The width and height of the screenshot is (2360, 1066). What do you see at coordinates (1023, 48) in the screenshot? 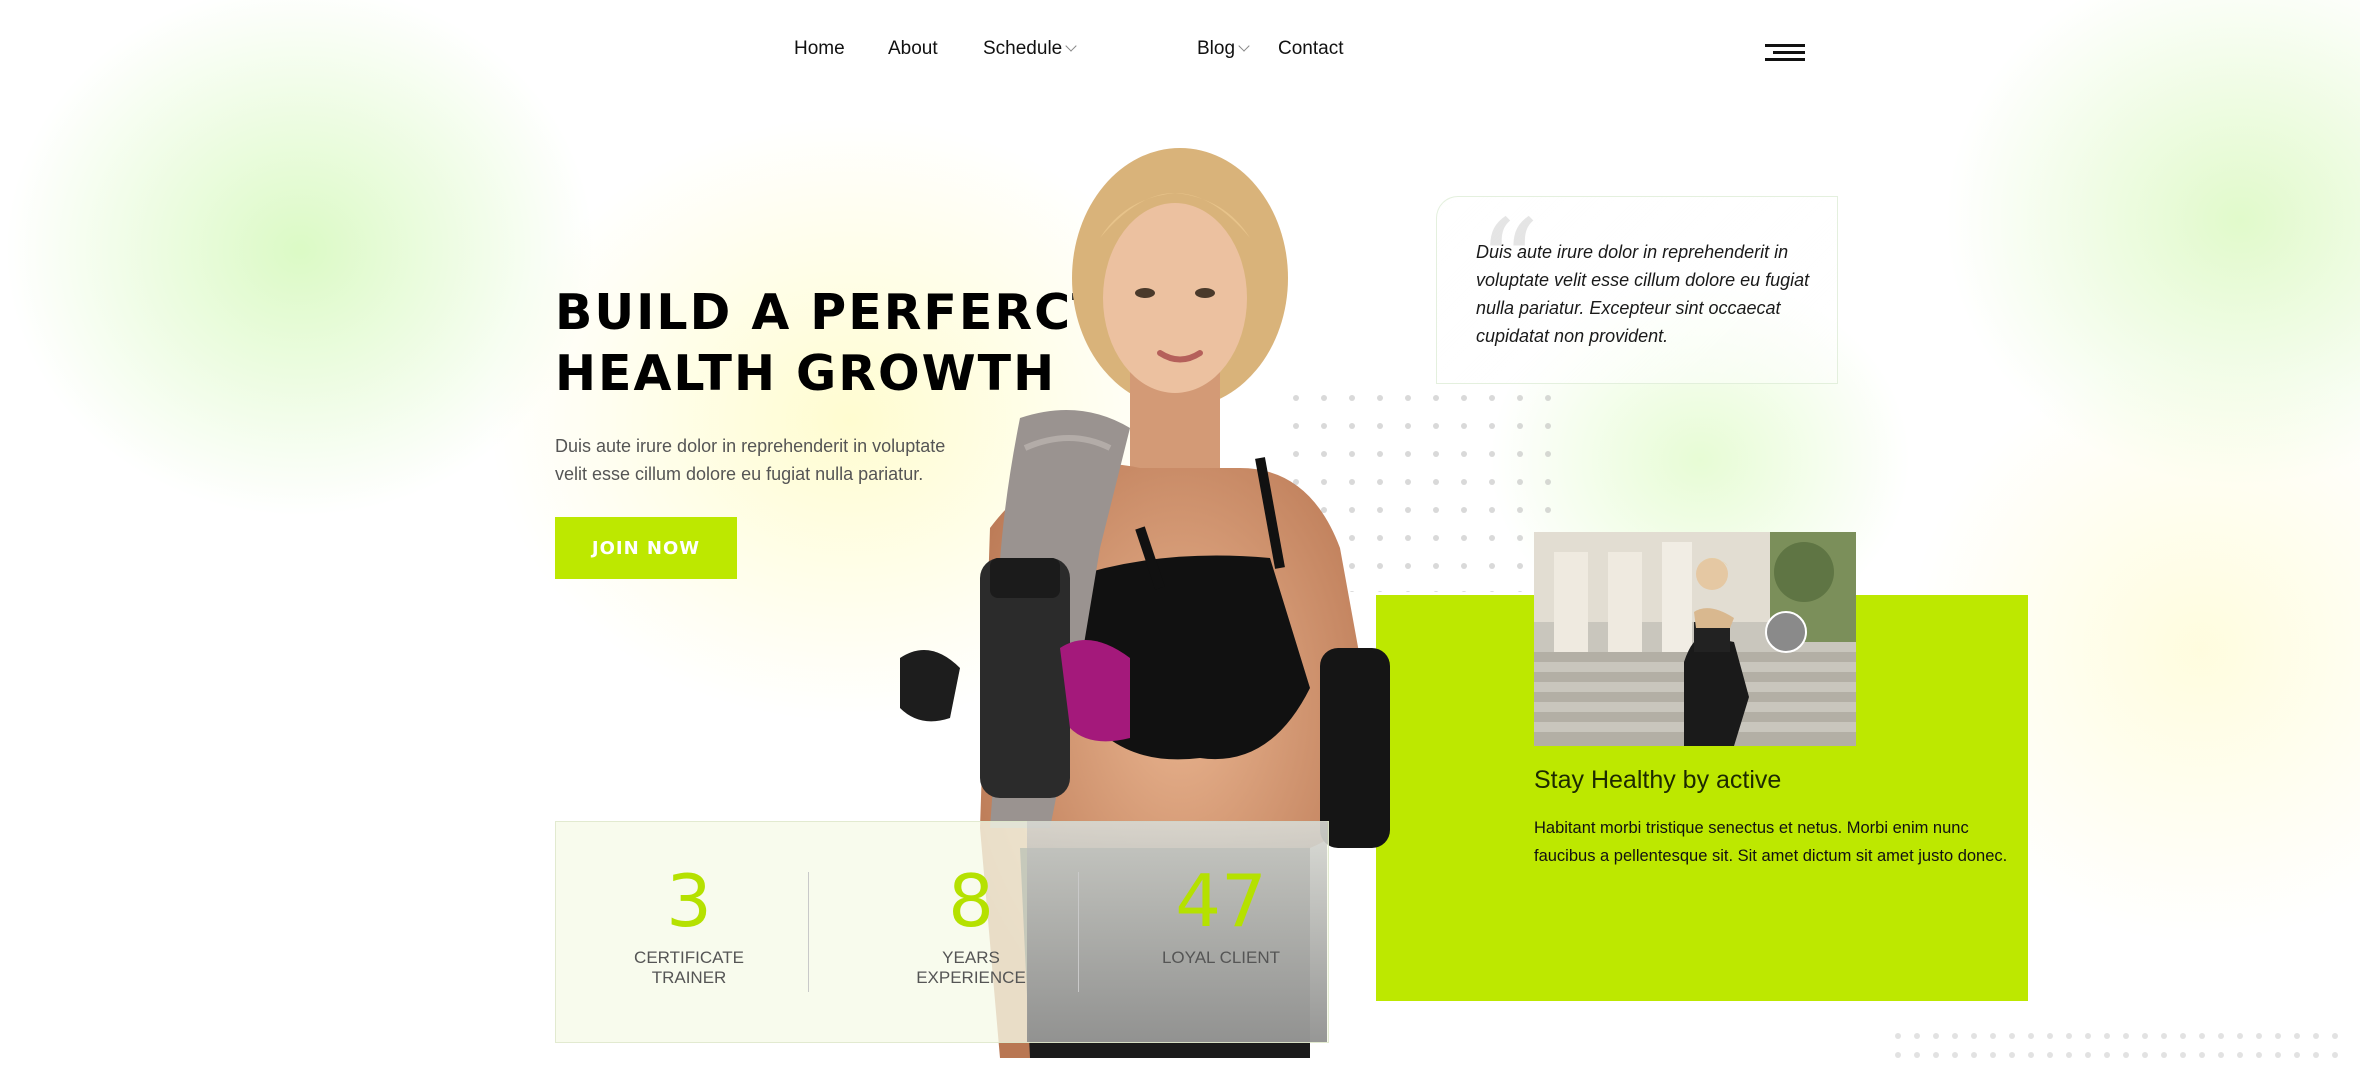
I see `nav-item-schedule-label: Schedule` at bounding box center [1023, 48].